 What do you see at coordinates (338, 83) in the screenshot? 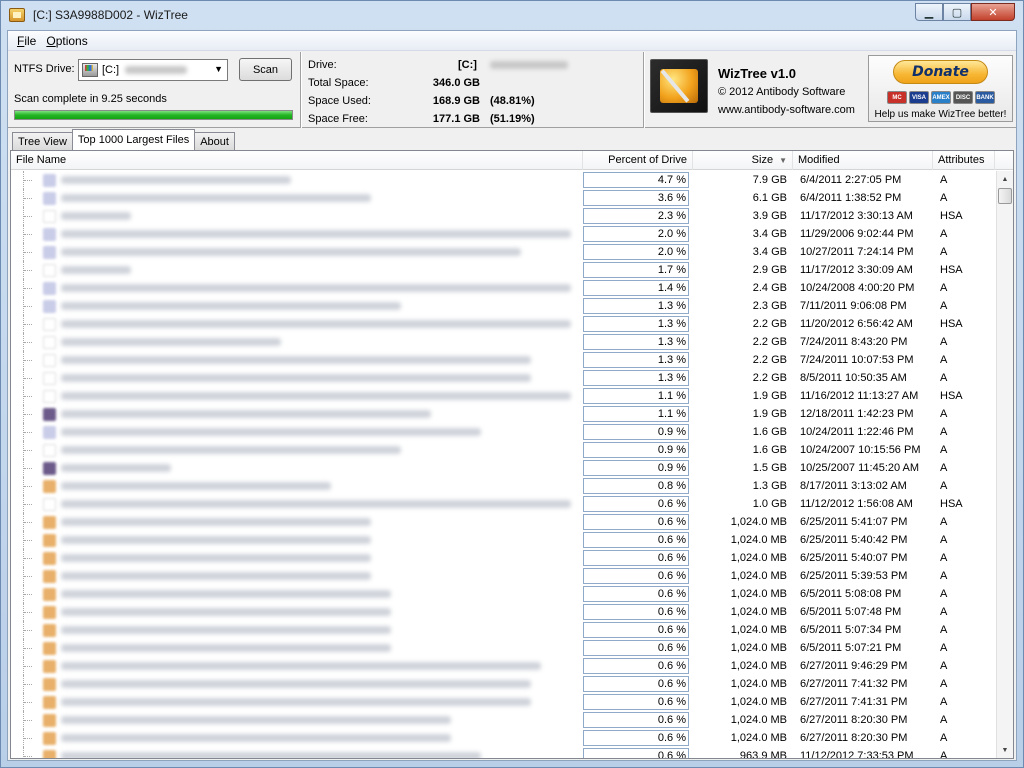
I see `total-space-label: Total Space:` at bounding box center [338, 83].